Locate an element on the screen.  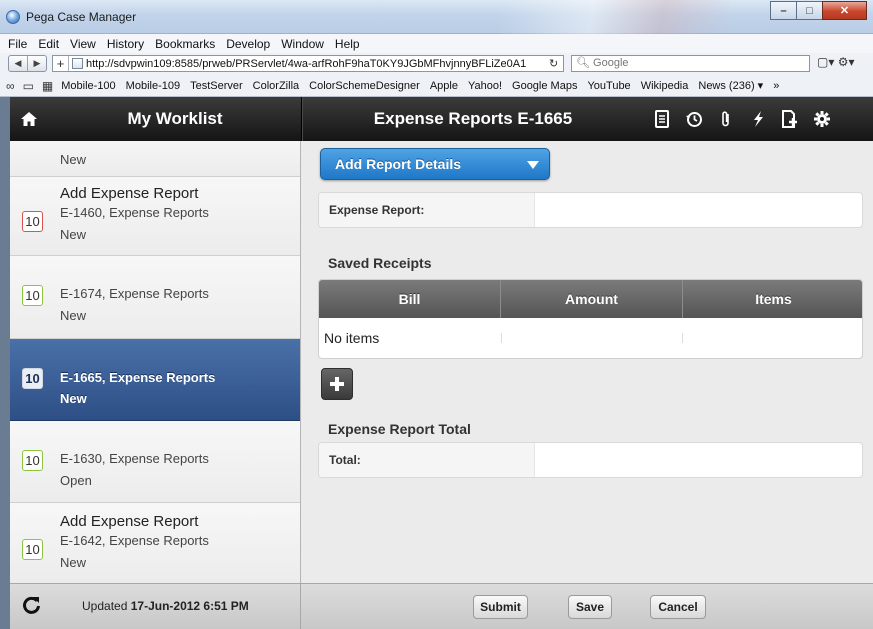
refresh-icon is located at coordinates (32, 606).